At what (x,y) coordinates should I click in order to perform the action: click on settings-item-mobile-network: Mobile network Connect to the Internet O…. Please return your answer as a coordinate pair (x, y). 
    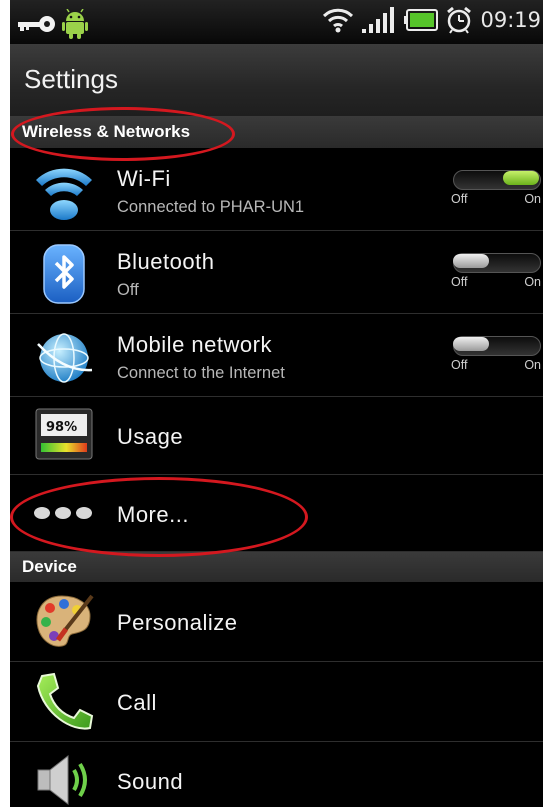
    Looking at the image, I should click on (276, 355).